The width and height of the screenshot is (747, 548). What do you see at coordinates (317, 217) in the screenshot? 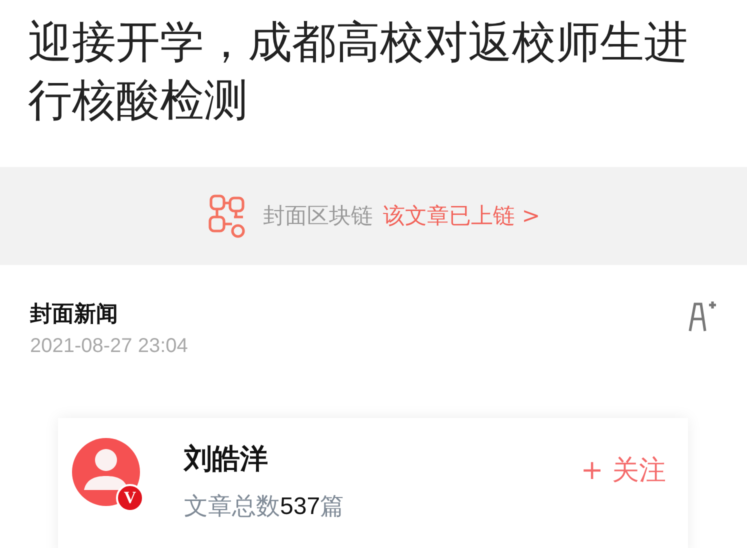
I see `blockchain-label: 封面区块链` at bounding box center [317, 217].